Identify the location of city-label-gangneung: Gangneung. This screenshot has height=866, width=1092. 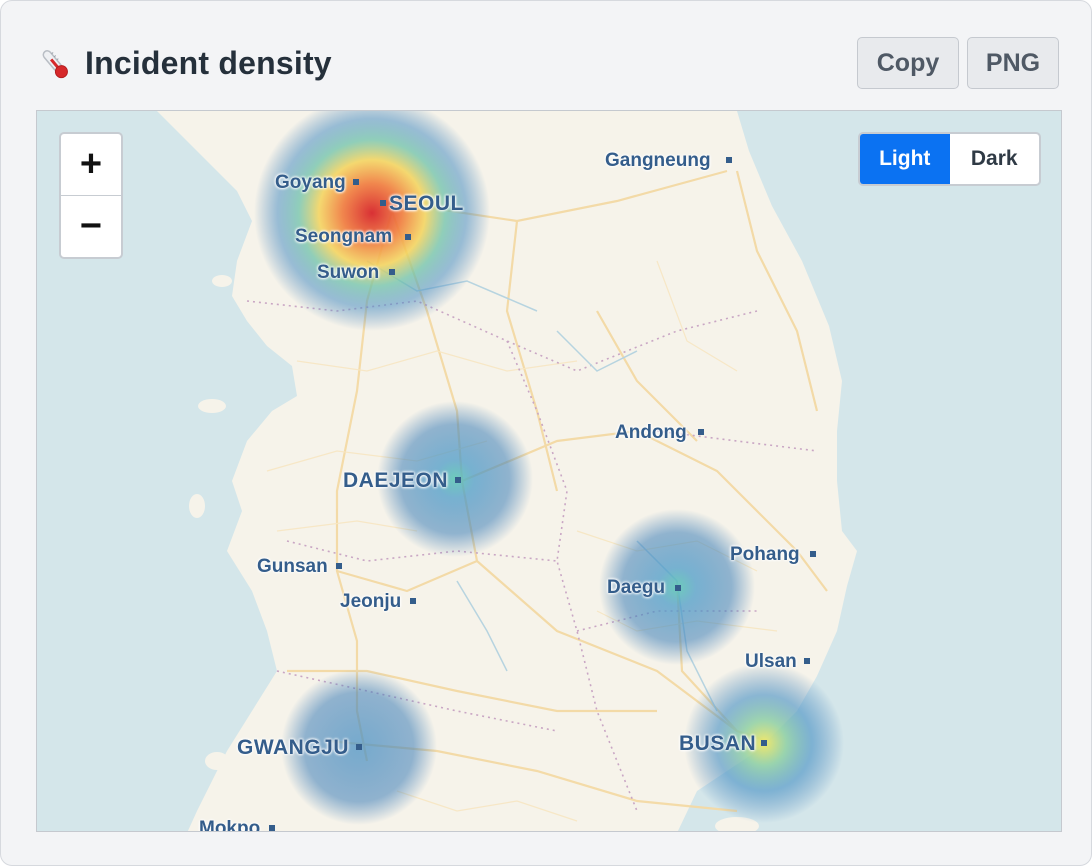
(658, 160).